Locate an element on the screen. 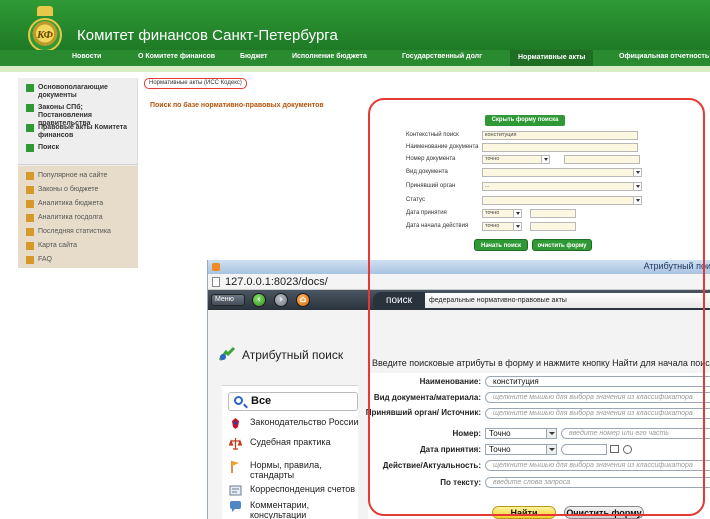 This screenshot has height=519, width=710. nav-item-regulations: Нормативные акты is located at coordinates (552, 58).